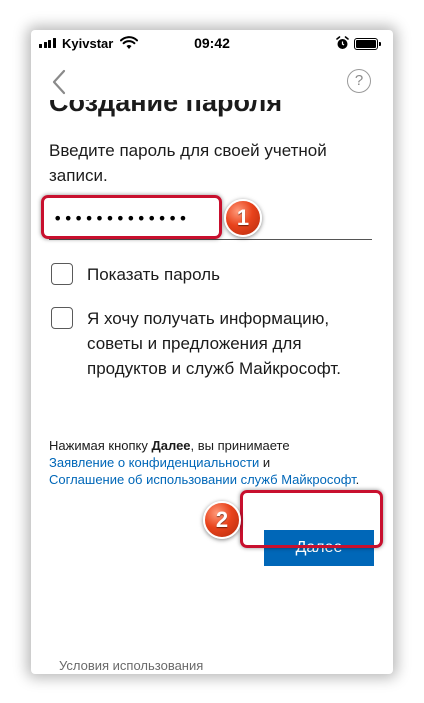 This screenshot has height=703, width=424. What do you see at coordinates (188, 163) in the screenshot?
I see `instruction-text: Введите пароль для своей учетной записи.` at bounding box center [188, 163].